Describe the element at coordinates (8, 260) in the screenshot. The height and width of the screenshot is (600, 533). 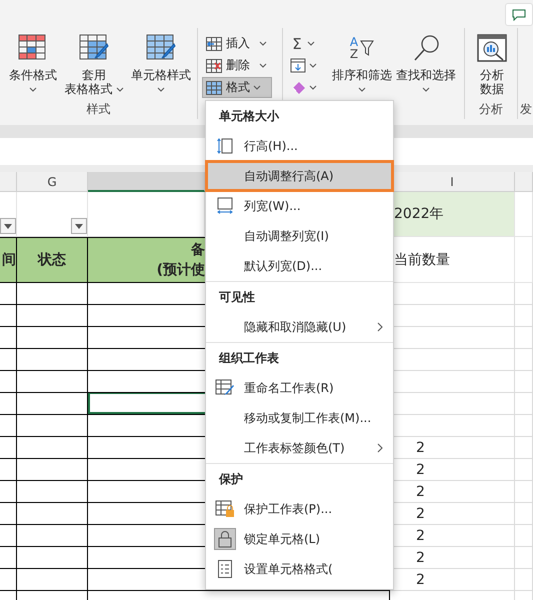
I see `table-cell: 间` at that location.